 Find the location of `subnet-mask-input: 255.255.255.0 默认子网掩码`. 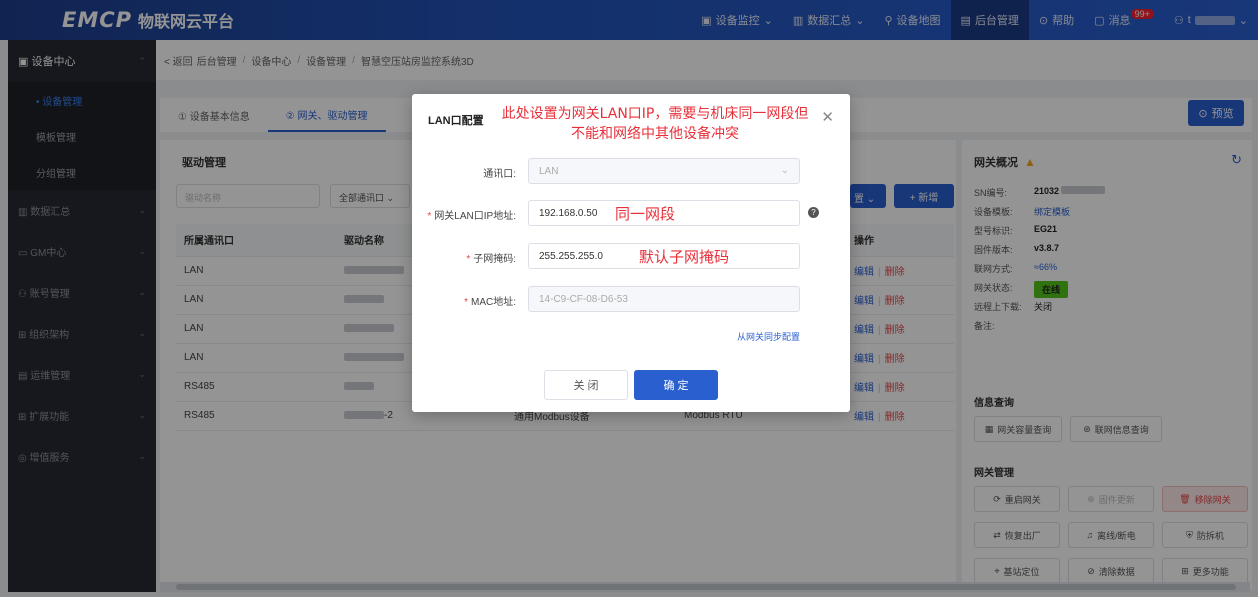

subnet-mask-input: 255.255.255.0 默认子网掩码 is located at coordinates (664, 256).